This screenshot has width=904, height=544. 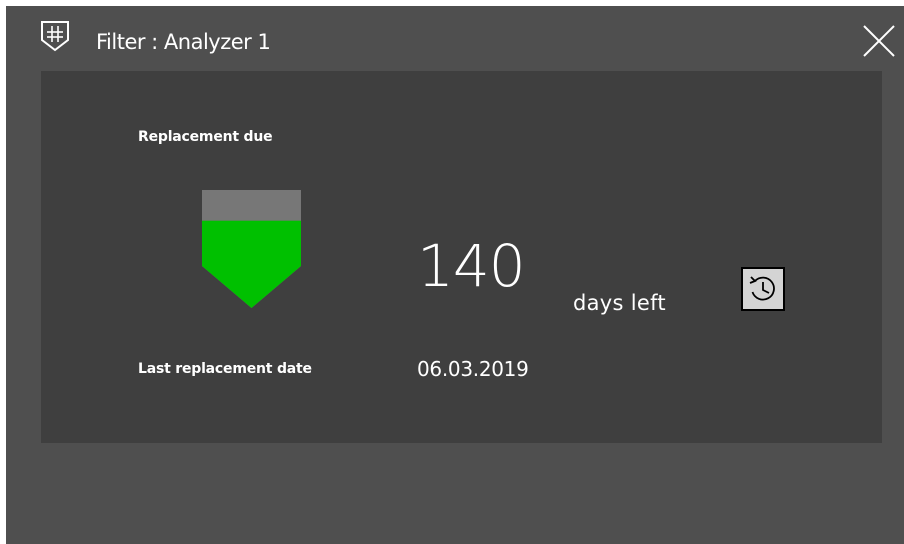 I want to click on reset-replacement-button, so click(x=763, y=289).